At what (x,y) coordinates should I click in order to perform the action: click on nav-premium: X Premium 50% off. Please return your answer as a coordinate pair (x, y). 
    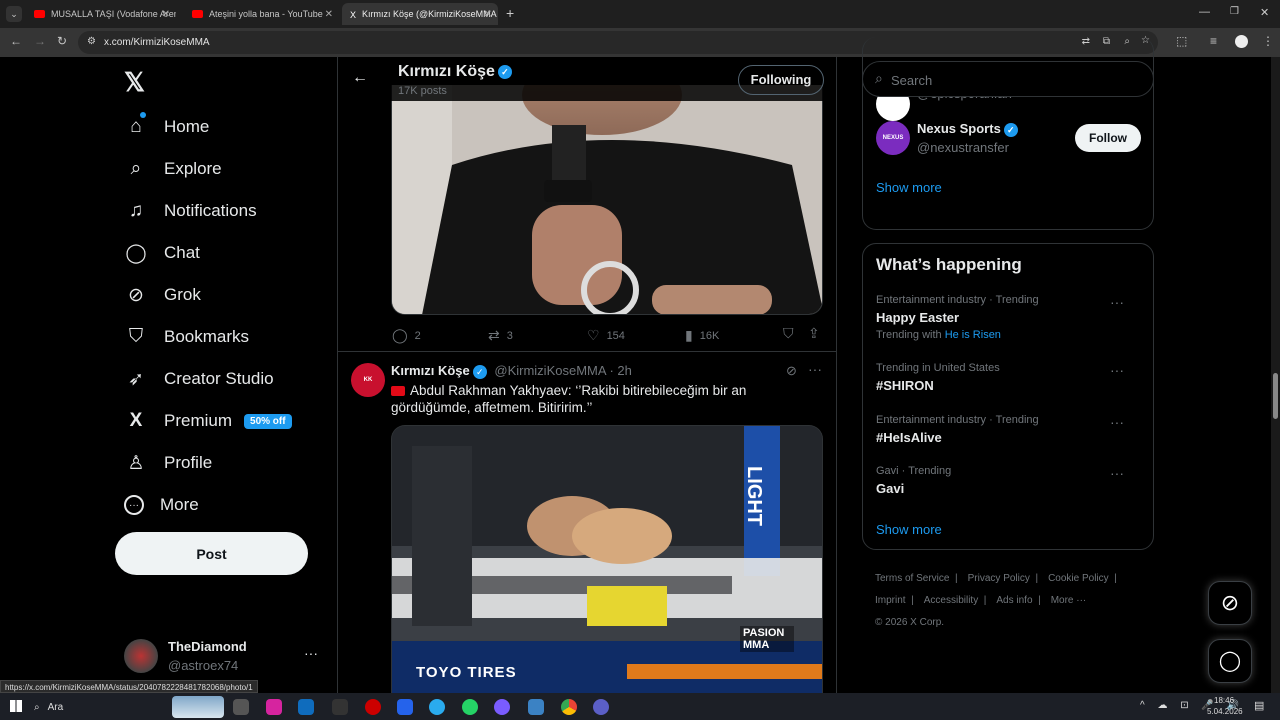
    Looking at the image, I should click on (208, 421).